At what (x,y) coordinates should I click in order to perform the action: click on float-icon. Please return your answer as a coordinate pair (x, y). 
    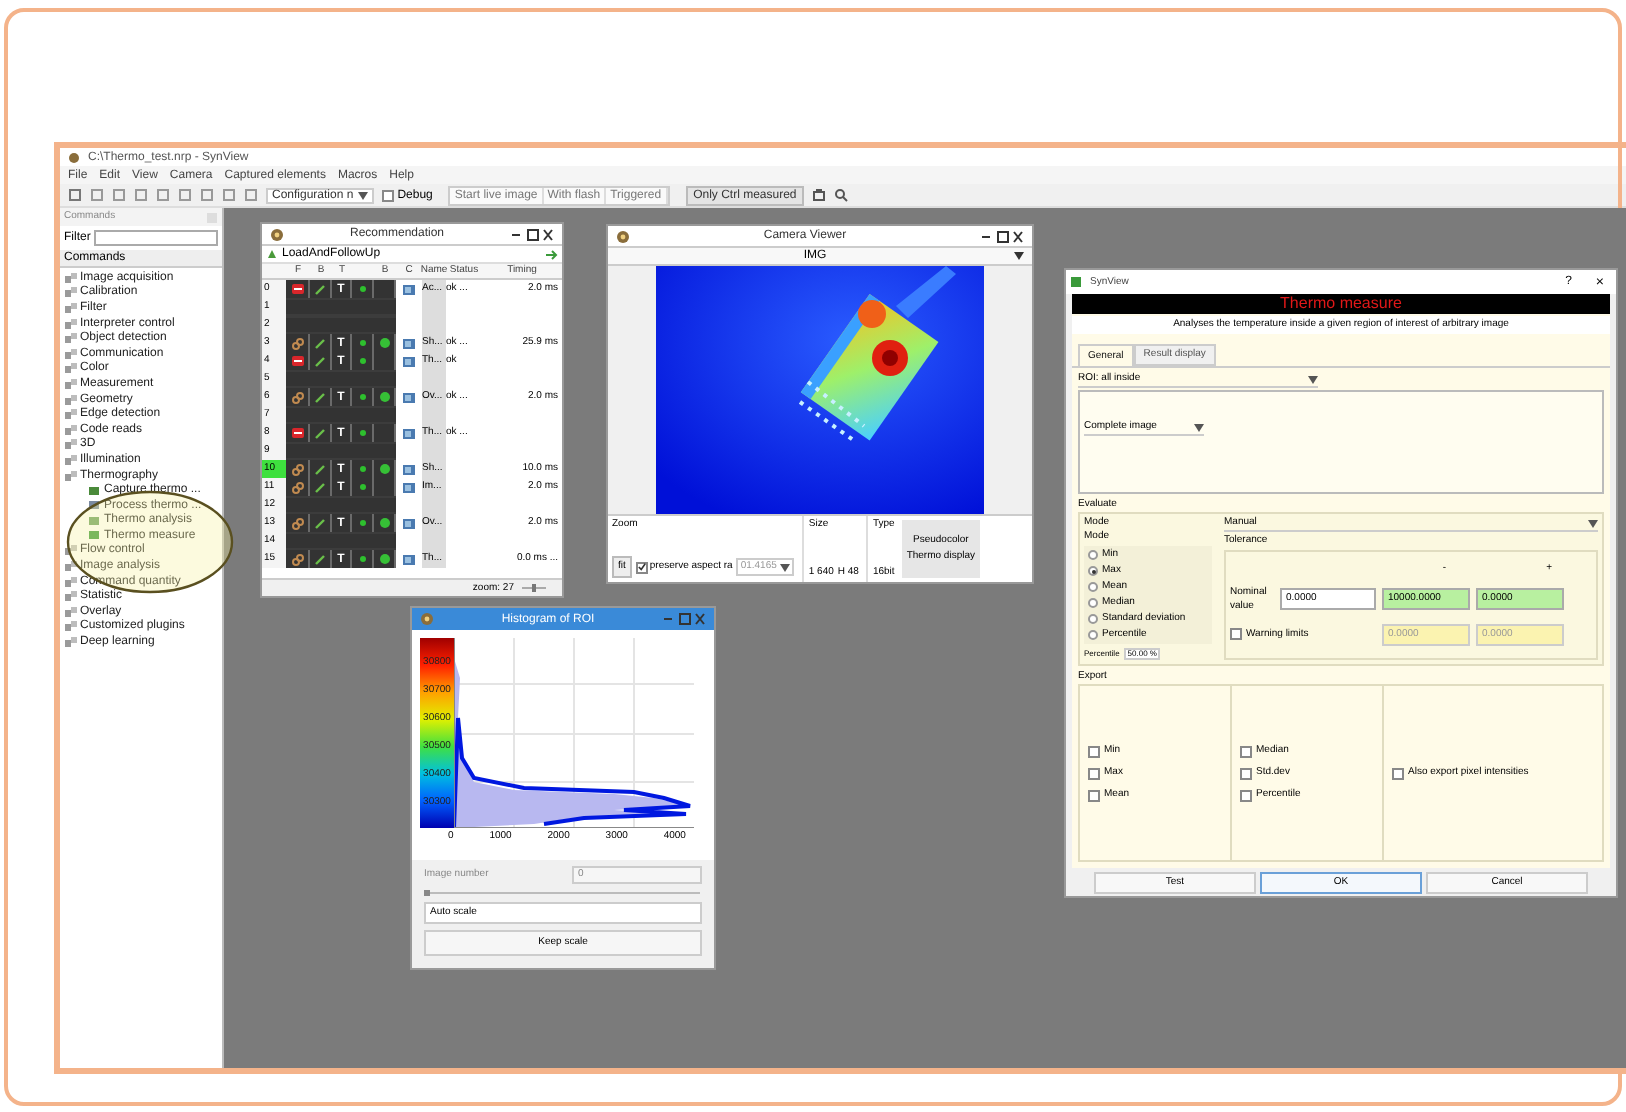
    Looking at the image, I should click on (212, 217).